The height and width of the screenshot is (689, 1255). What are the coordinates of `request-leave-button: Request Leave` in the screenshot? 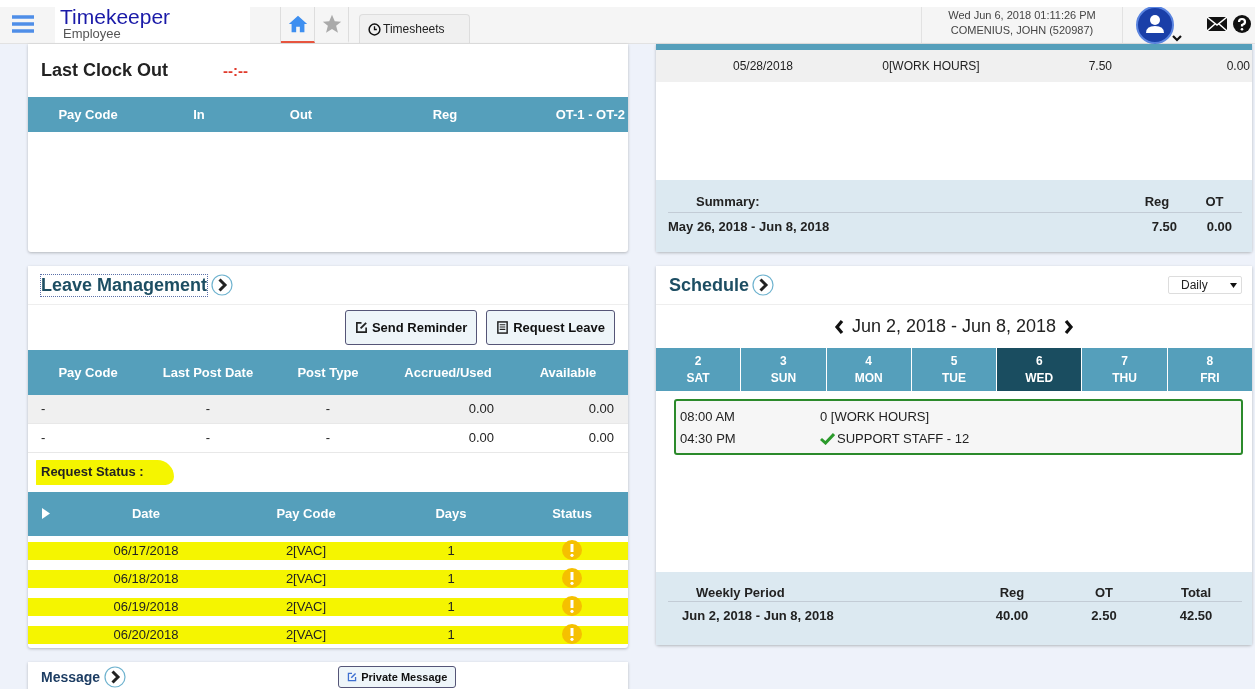 It's located at (550, 328).